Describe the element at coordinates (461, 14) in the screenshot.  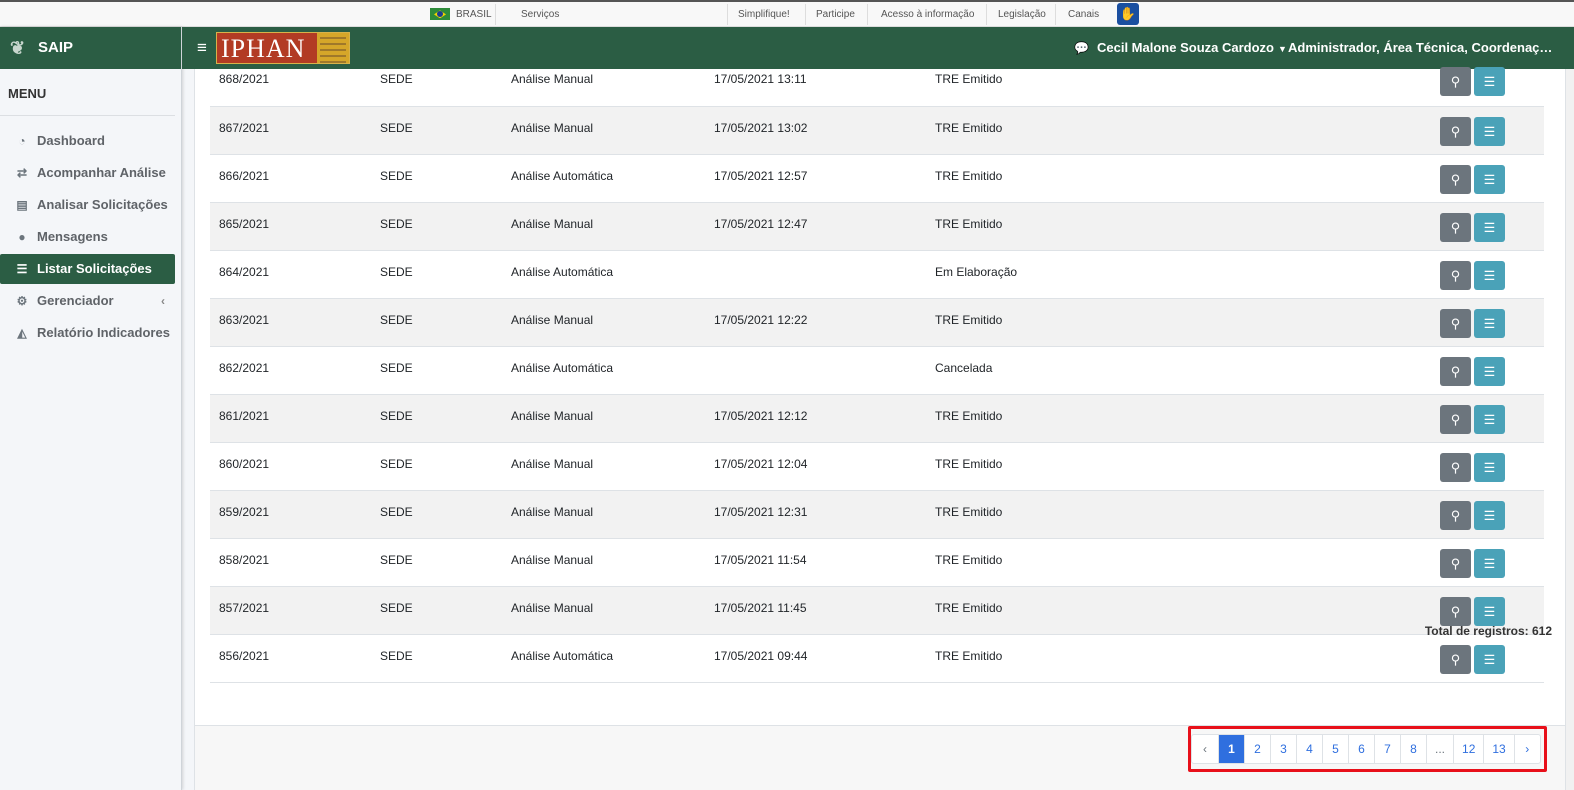
I see `brasil-link: BRASIL` at that location.